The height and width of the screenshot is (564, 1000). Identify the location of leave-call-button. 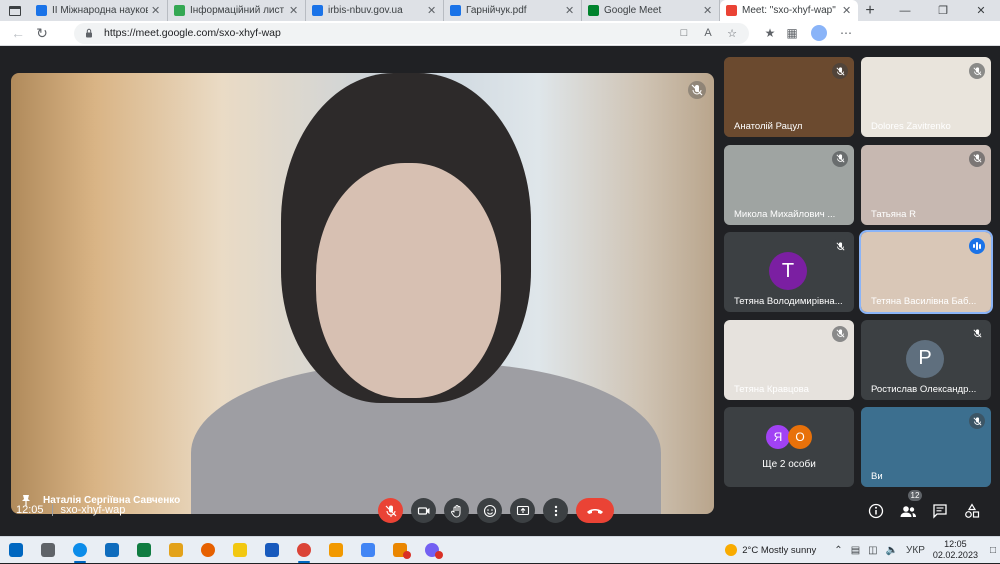
(595, 510).